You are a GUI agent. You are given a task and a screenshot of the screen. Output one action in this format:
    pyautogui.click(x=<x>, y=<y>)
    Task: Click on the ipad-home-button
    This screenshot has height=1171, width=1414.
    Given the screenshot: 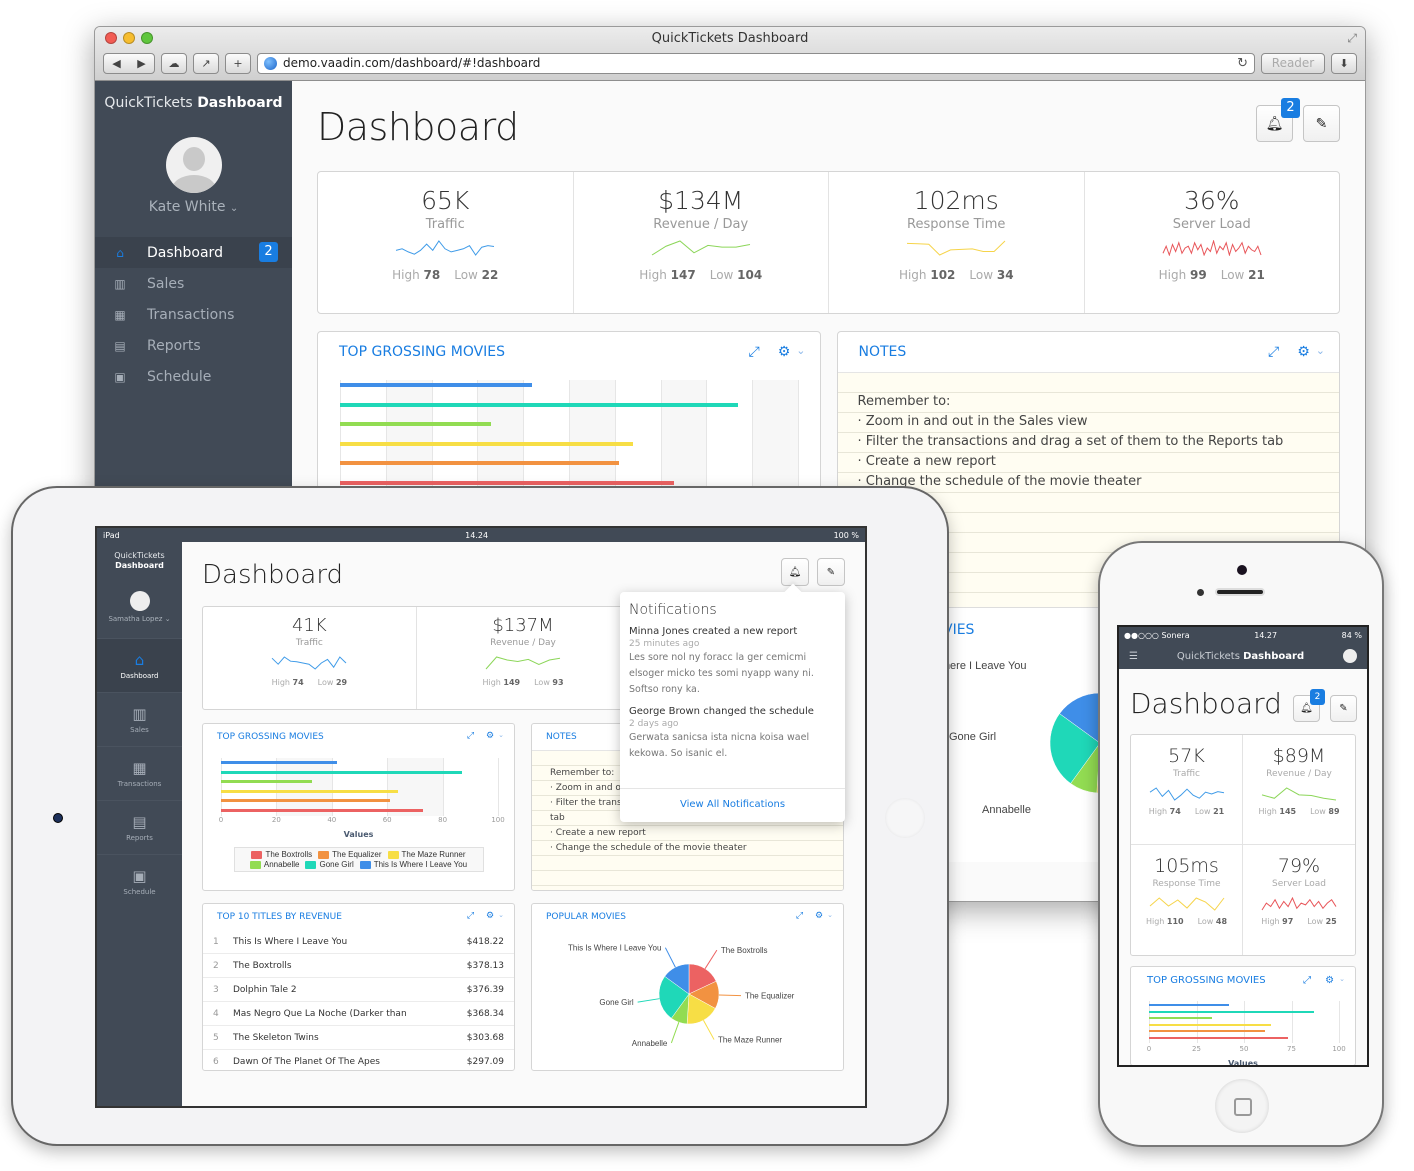 What is the action you would take?
    pyautogui.click(x=905, y=818)
    